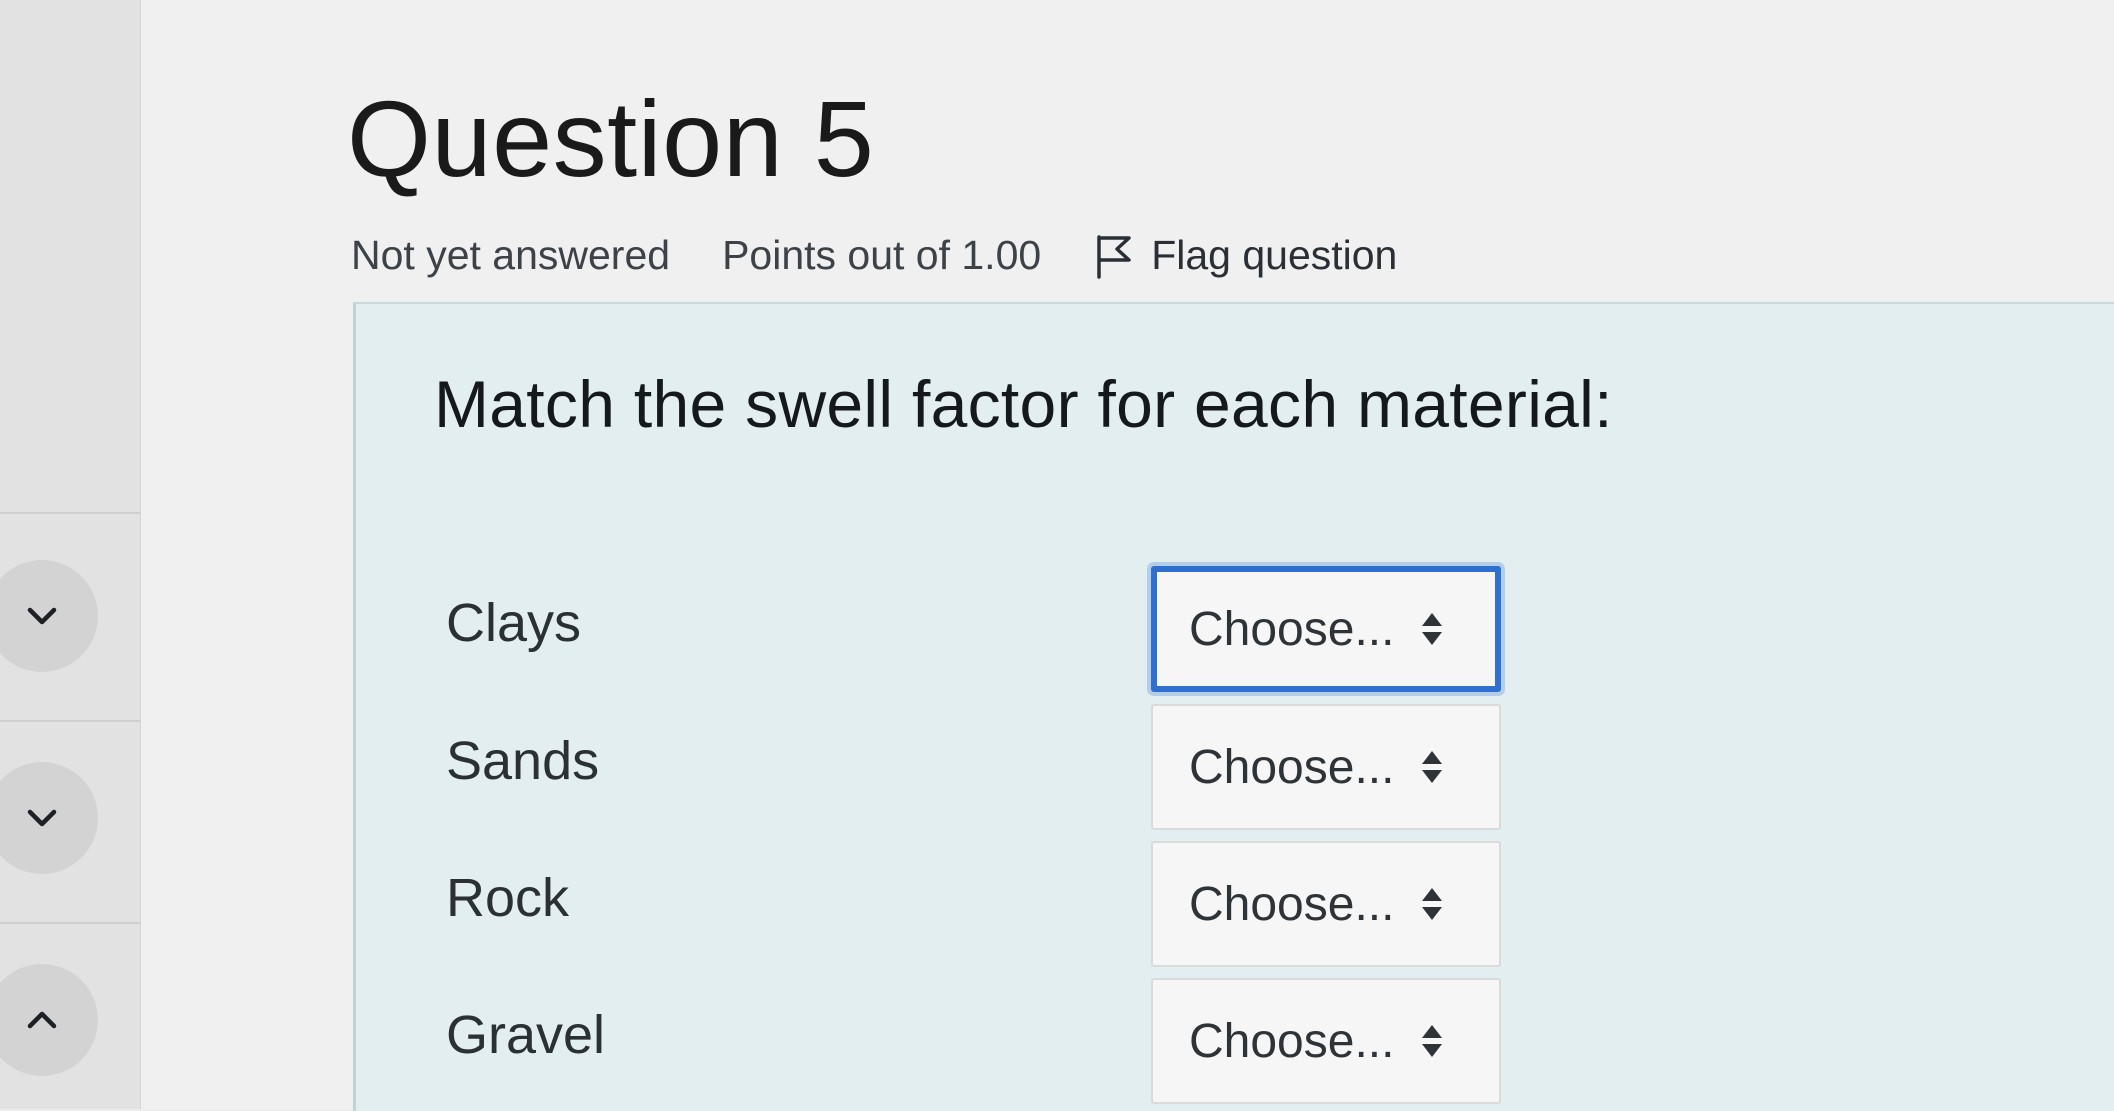 The height and width of the screenshot is (1111, 2114). Describe the element at coordinates (882, 255) in the screenshot. I see `question-points: Points out of 1.00` at that location.